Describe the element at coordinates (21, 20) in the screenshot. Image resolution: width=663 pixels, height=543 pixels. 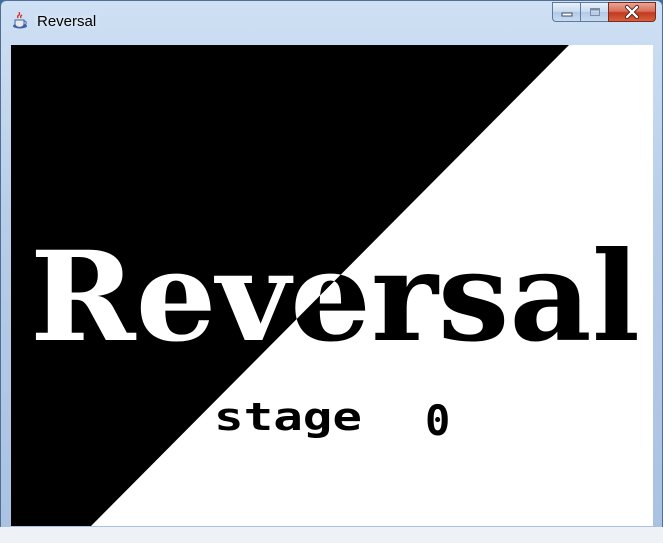
I see `java-cup-icon` at that location.